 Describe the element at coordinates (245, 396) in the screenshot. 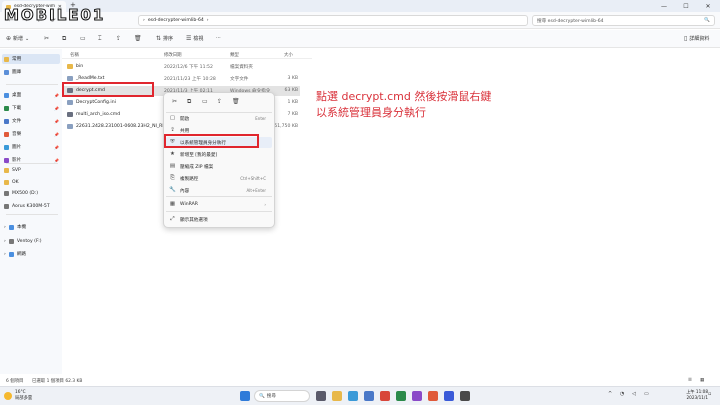

I see `start-icon` at that location.